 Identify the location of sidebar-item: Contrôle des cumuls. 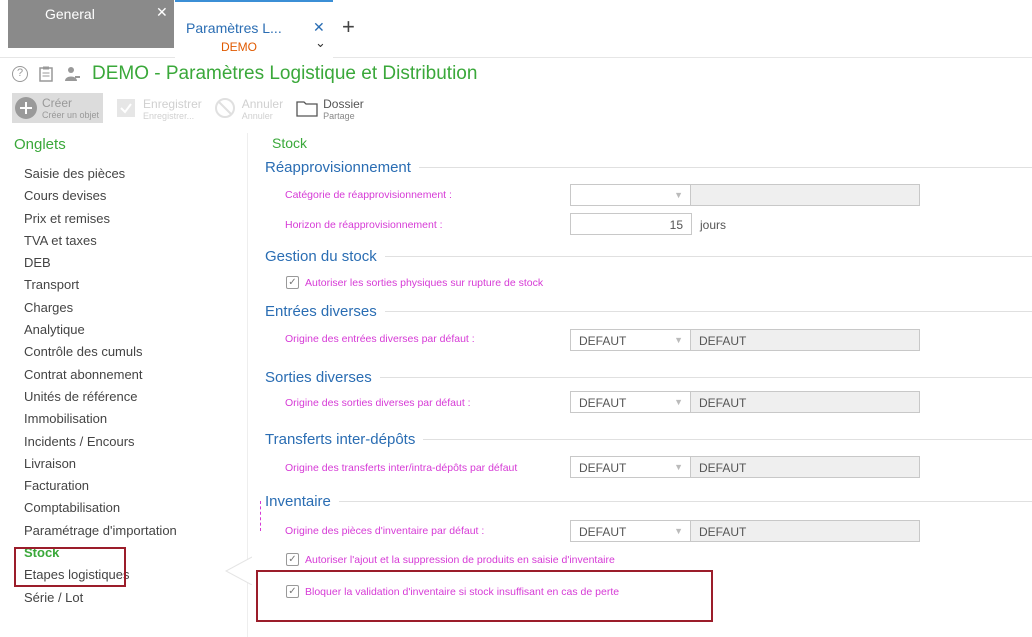
(100, 352).